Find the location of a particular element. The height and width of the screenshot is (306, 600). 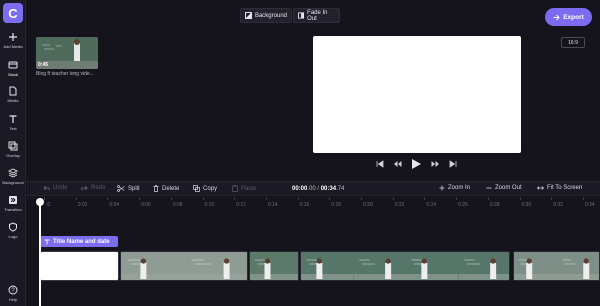

sidebar-item-help: ? Help is located at coordinates (13, 293).